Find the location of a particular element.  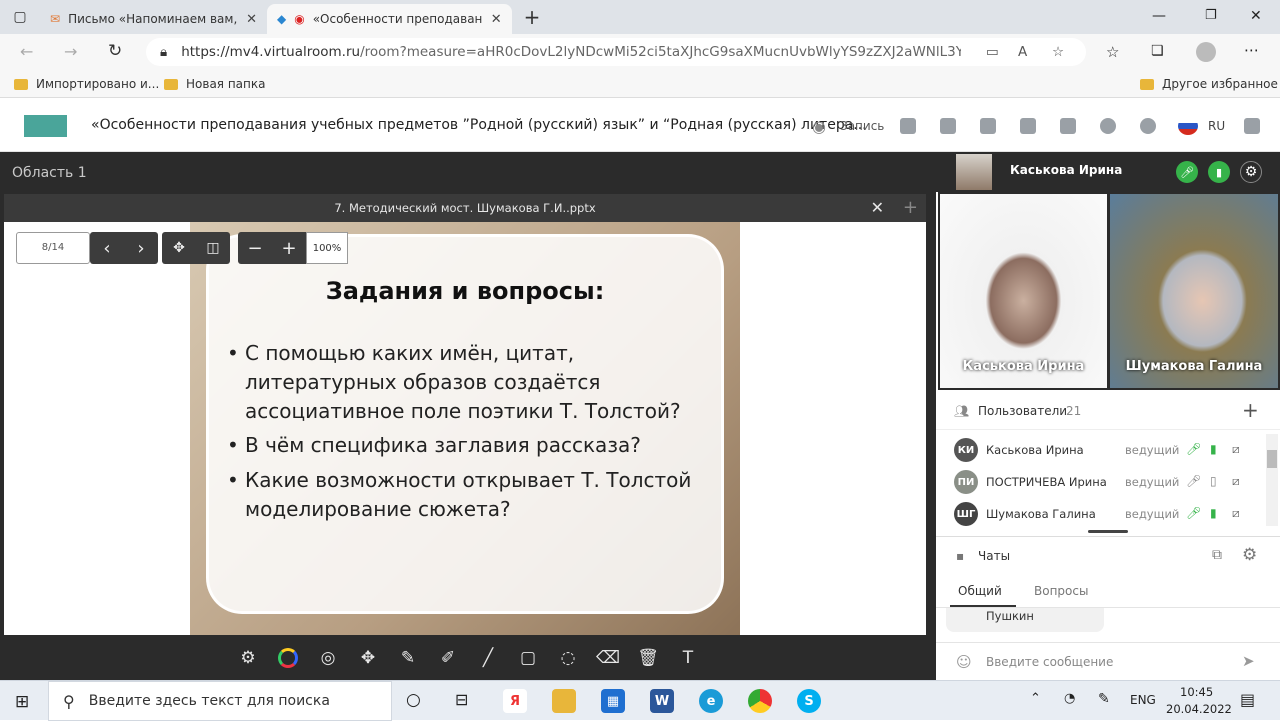

close-window-icon: ✕ is located at coordinates (1256, 16).